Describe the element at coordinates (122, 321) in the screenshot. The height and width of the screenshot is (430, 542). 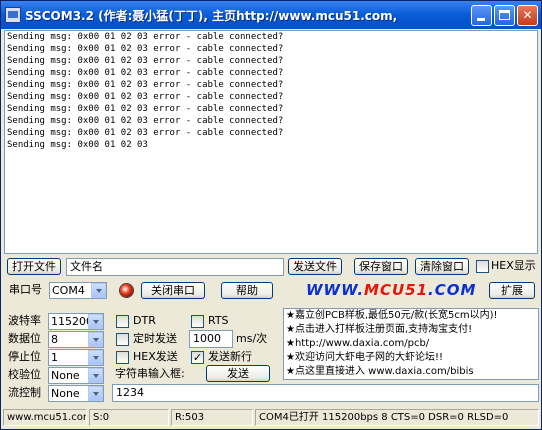
I see `dtr-checkbox` at that location.